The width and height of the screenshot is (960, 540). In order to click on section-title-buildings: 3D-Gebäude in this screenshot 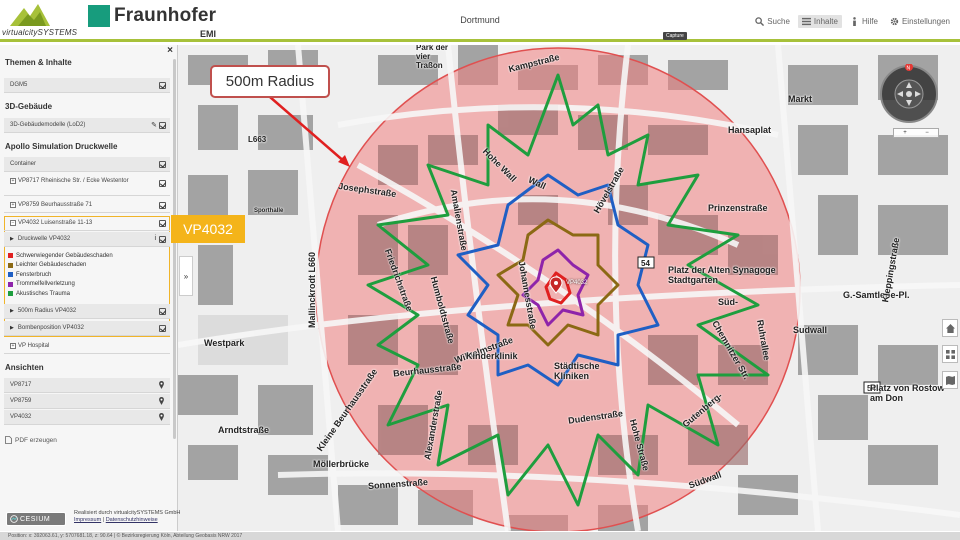, I will do `click(29, 106)`.